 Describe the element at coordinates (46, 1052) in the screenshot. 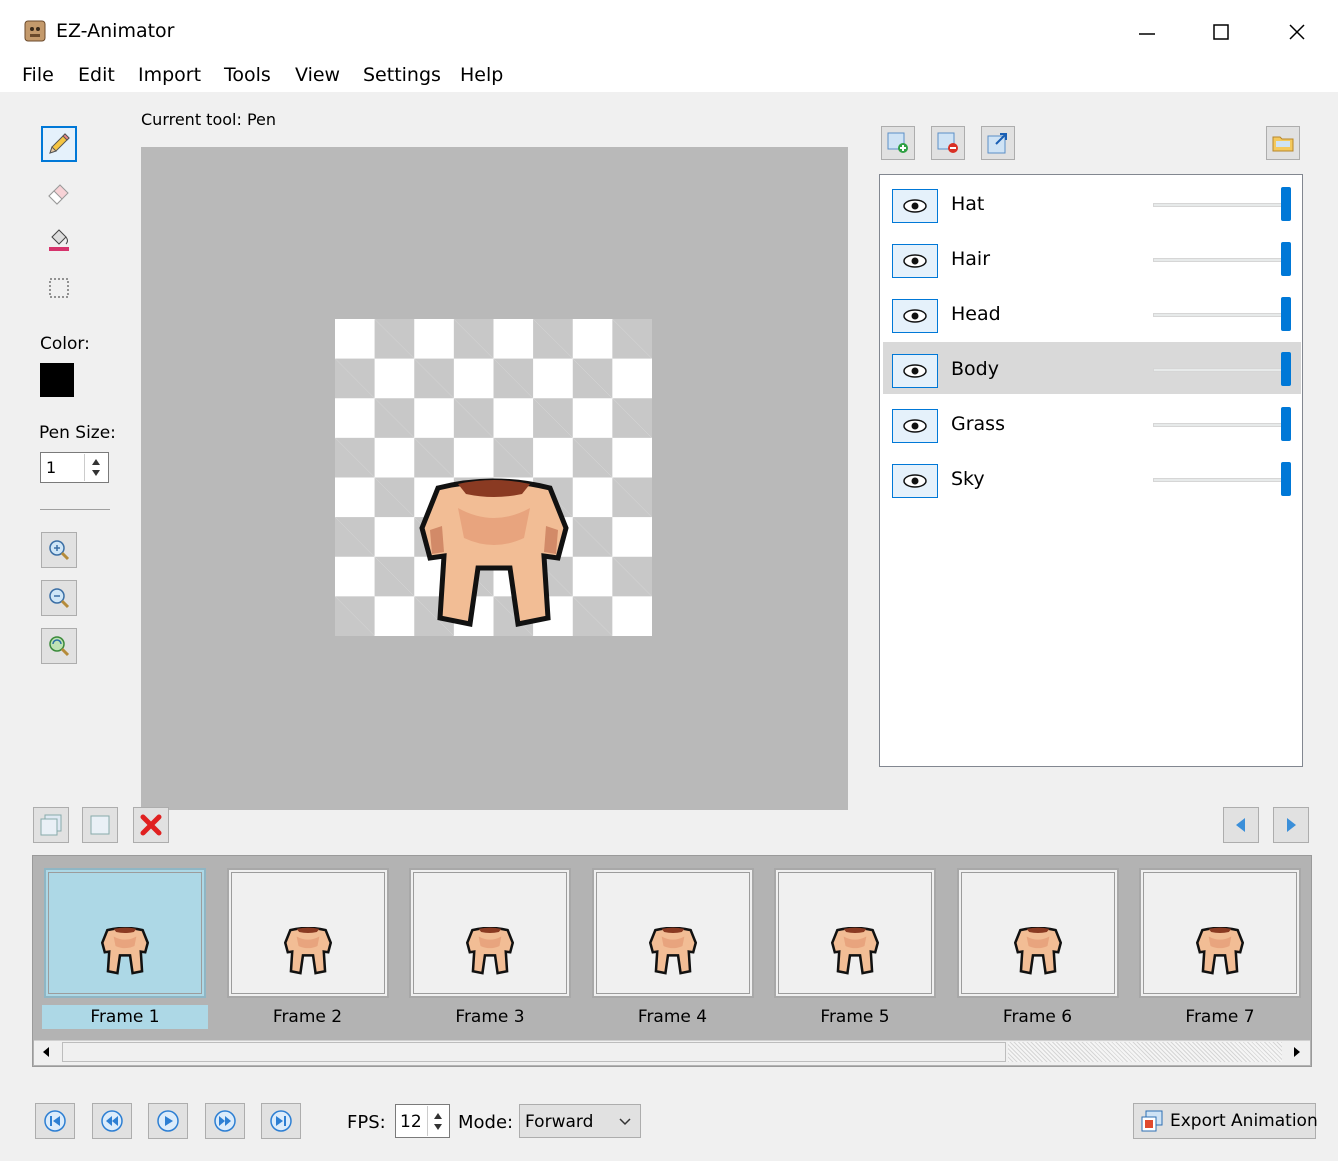

I see `scroll-left-button` at that location.